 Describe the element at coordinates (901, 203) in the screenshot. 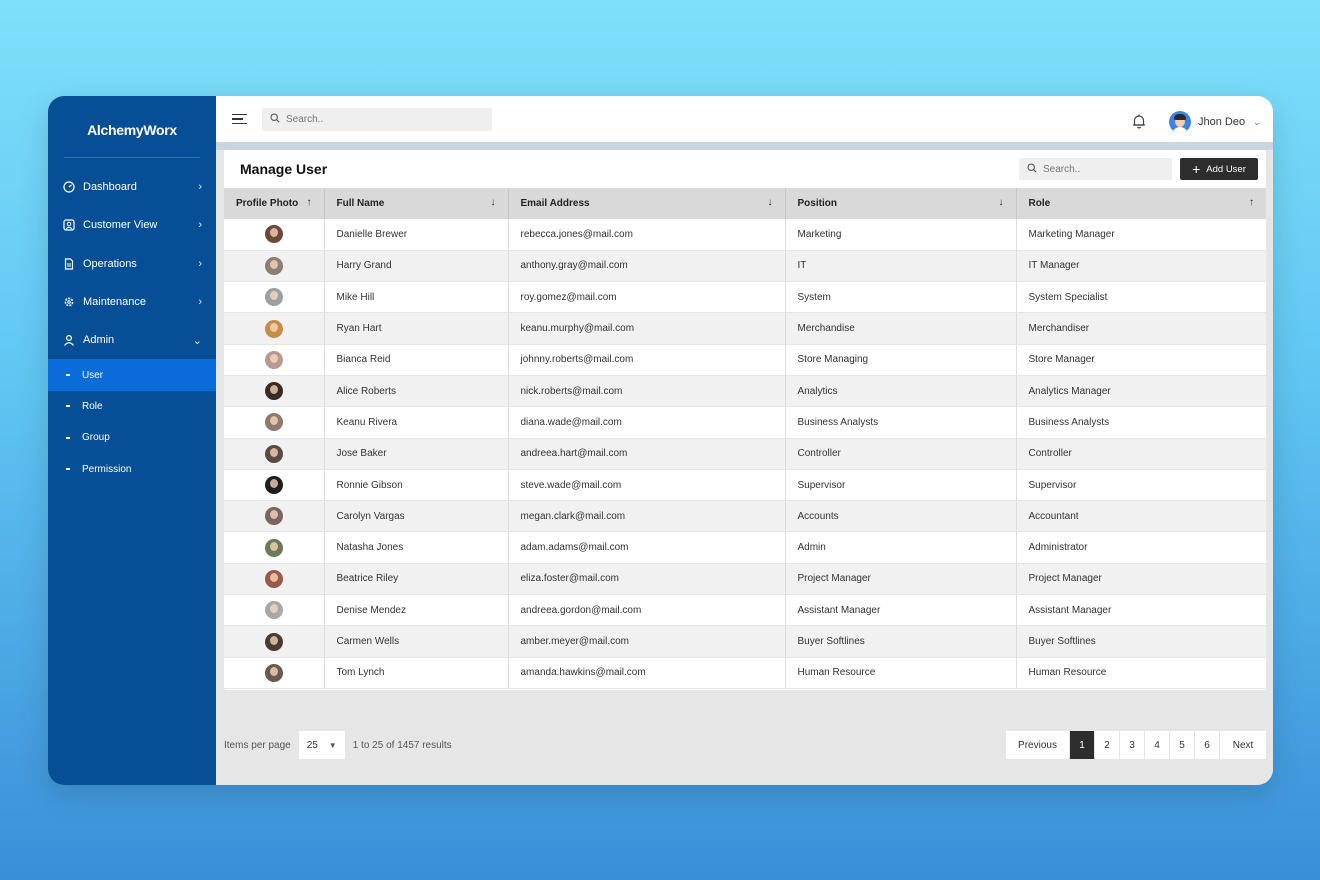

I see `column-header-position: Position ↓` at that location.